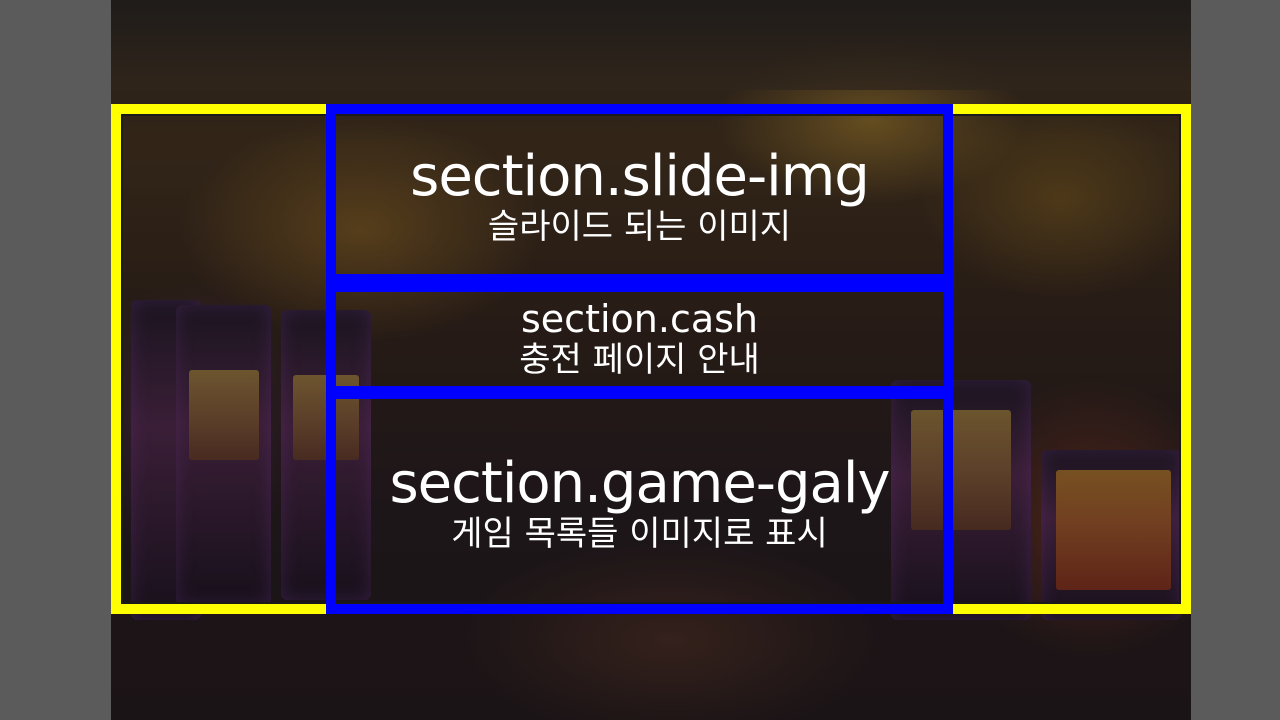 This screenshot has height=720, width=1280. I want to click on section-selector-label: section.game-galy, so click(639, 483).